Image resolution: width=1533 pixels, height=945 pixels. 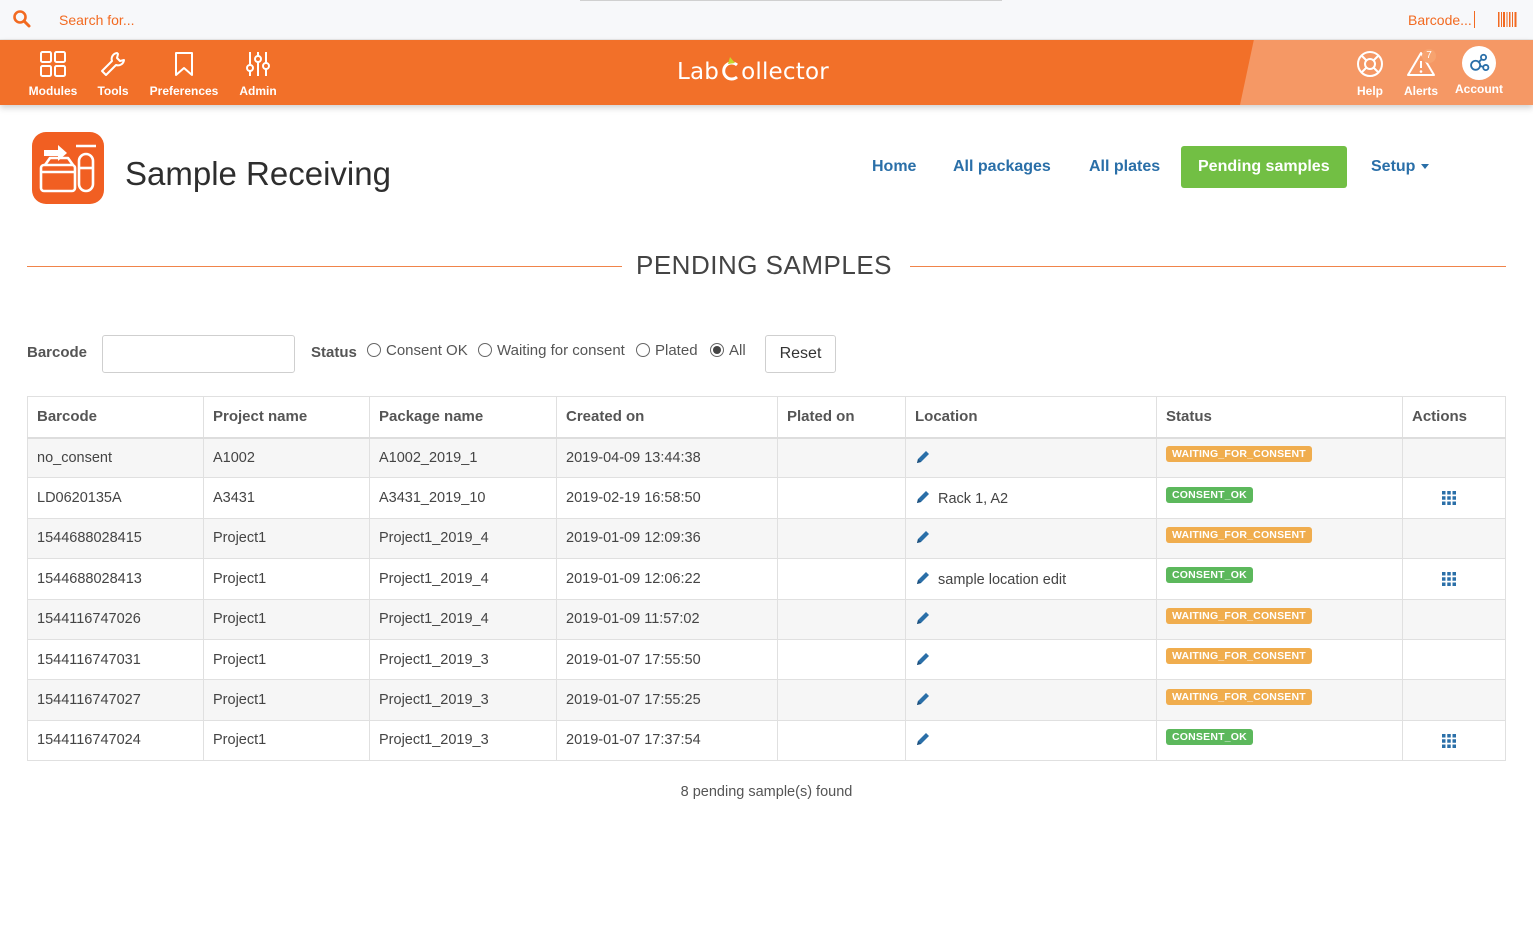 I want to click on subnav-pending-samples: Pending samples, so click(x=1264, y=167).